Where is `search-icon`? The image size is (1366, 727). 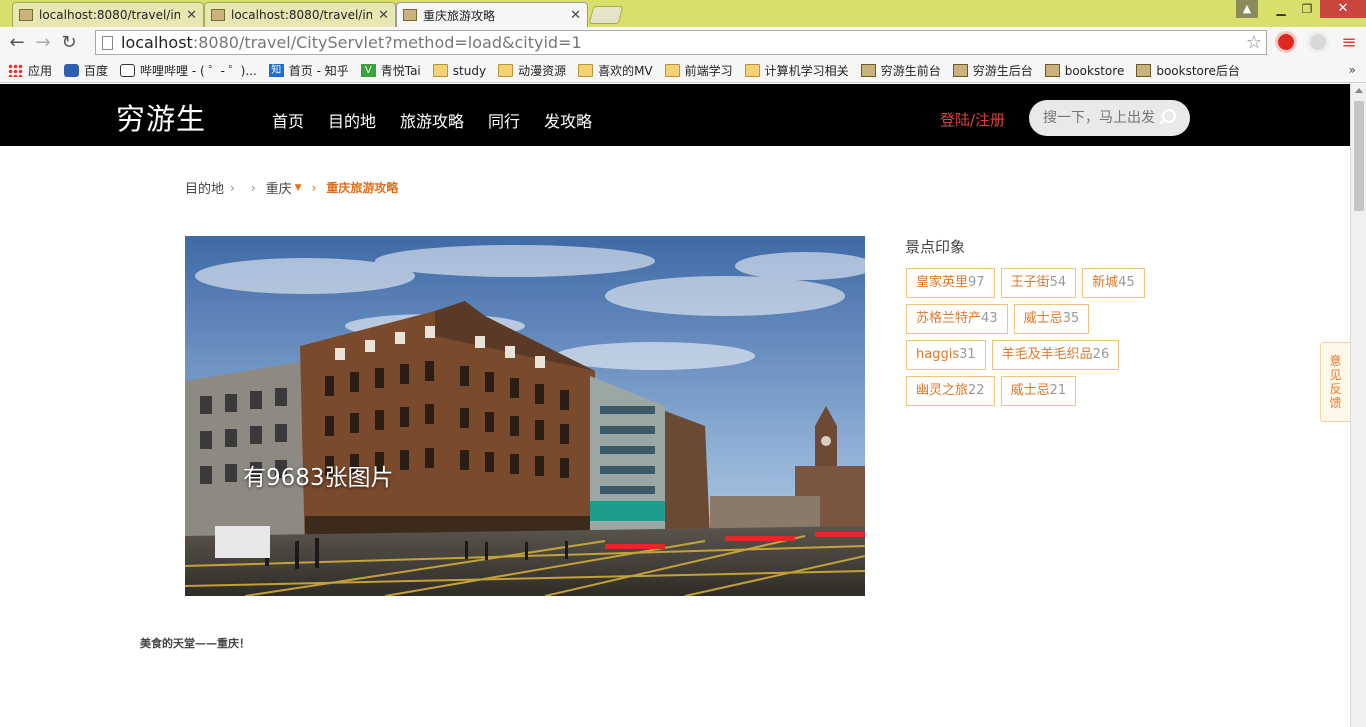 search-icon is located at coordinates (1169, 116).